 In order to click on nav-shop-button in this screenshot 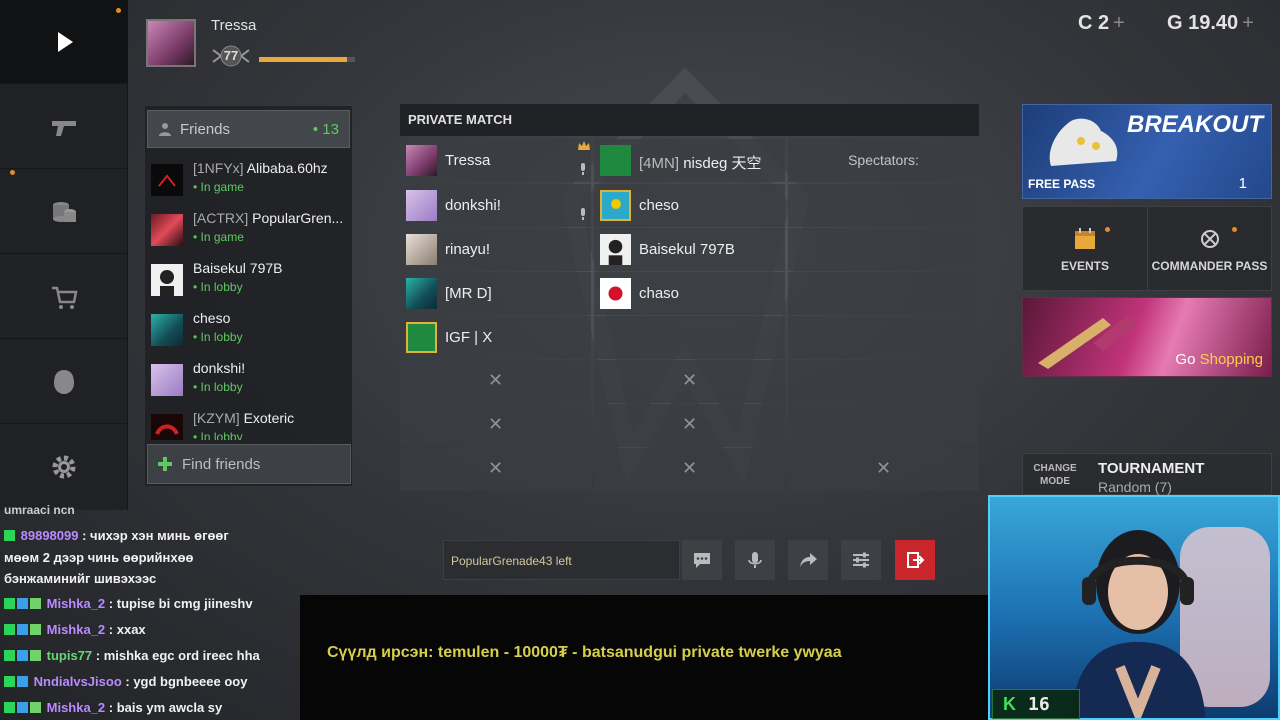, I will do `click(64, 297)`.